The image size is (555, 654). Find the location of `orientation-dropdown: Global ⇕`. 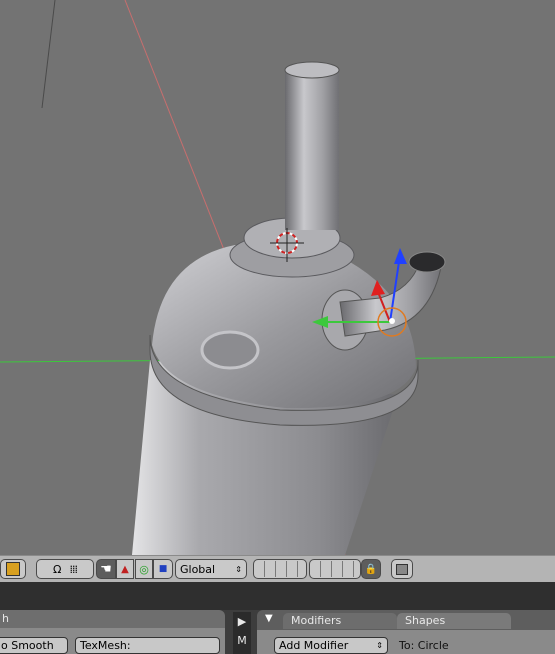

orientation-dropdown: Global ⇕ is located at coordinates (211, 569).